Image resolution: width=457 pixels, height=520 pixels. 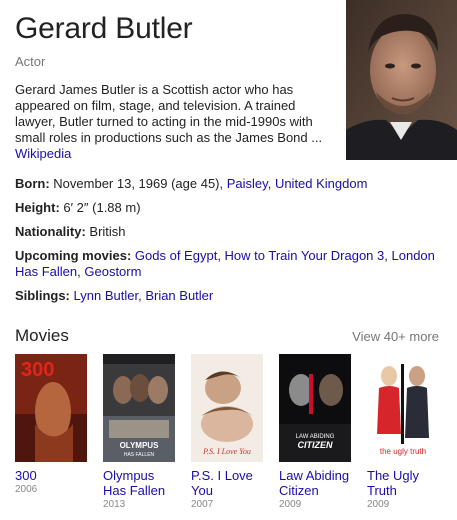 What do you see at coordinates (53, 475) in the screenshot?
I see `movie-title: 300` at bounding box center [53, 475].